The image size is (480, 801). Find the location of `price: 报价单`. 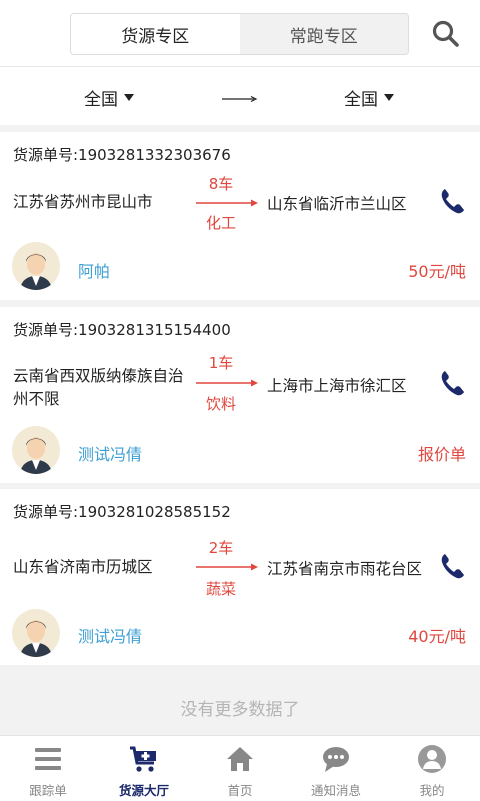

price: 报价单 is located at coordinates (442, 453).